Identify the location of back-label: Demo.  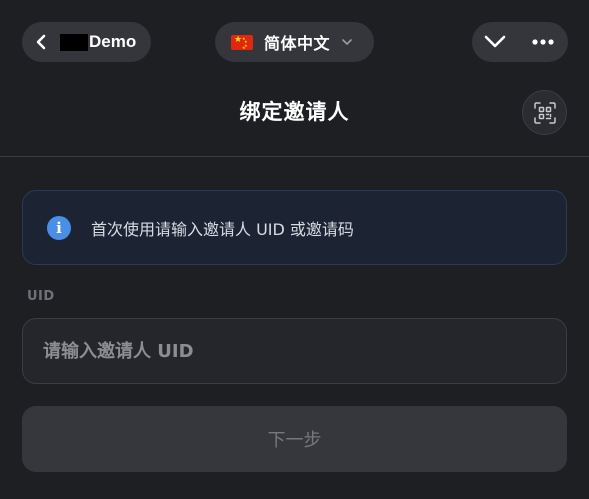
(113, 41).